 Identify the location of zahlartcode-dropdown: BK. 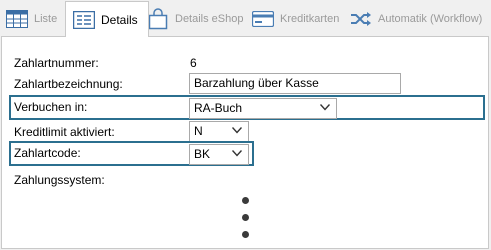
(219, 154).